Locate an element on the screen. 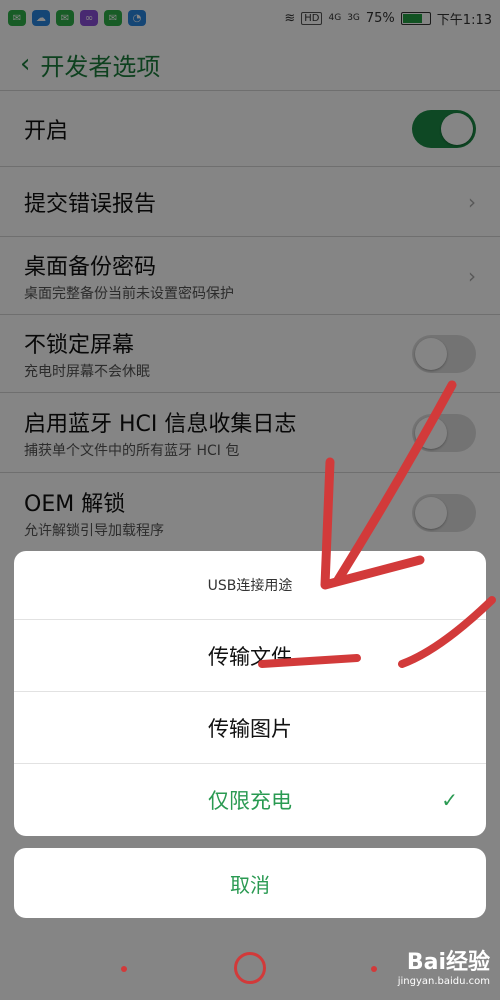 This screenshot has height=1000, width=500. option-label: 仅限充电 is located at coordinates (250, 800).